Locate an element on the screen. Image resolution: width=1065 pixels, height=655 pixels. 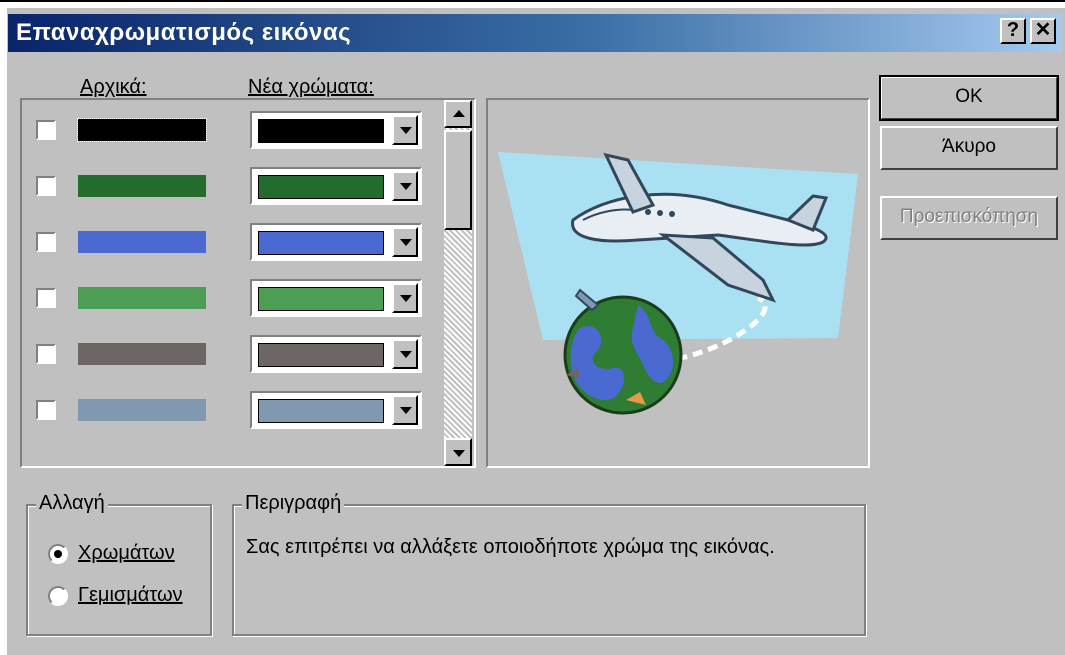
window-title: Επαναχρωματισμός εικόνας is located at coordinates (184, 32).